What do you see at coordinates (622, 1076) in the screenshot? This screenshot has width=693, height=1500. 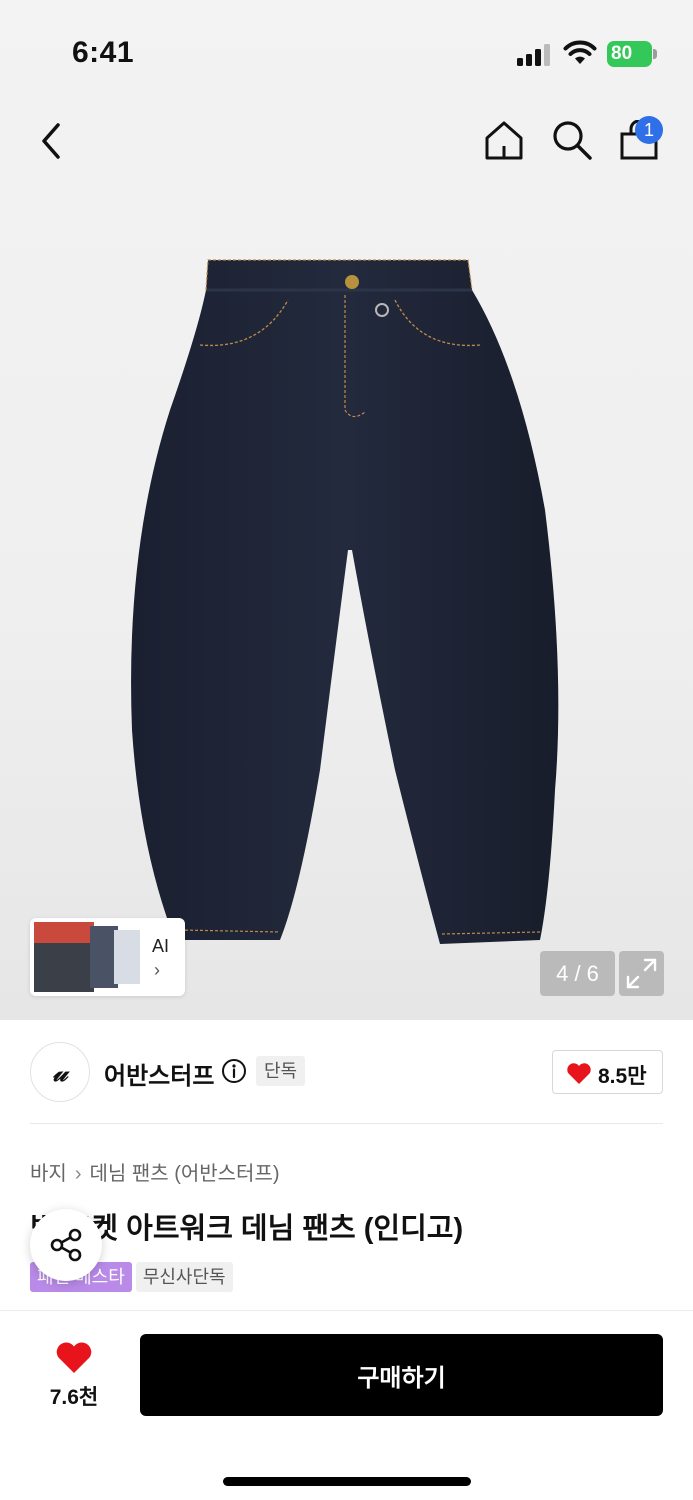 I see `brand-like-count: 8.5만` at bounding box center [622, 1076].